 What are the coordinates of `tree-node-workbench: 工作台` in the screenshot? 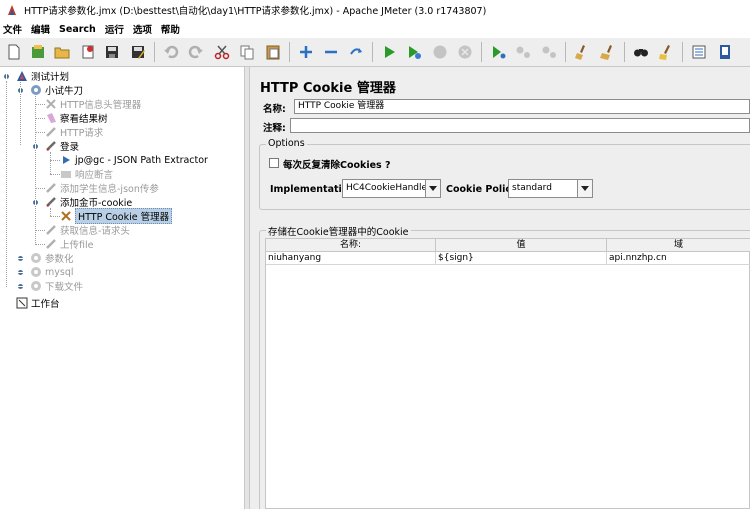 It's located at (37, 303).